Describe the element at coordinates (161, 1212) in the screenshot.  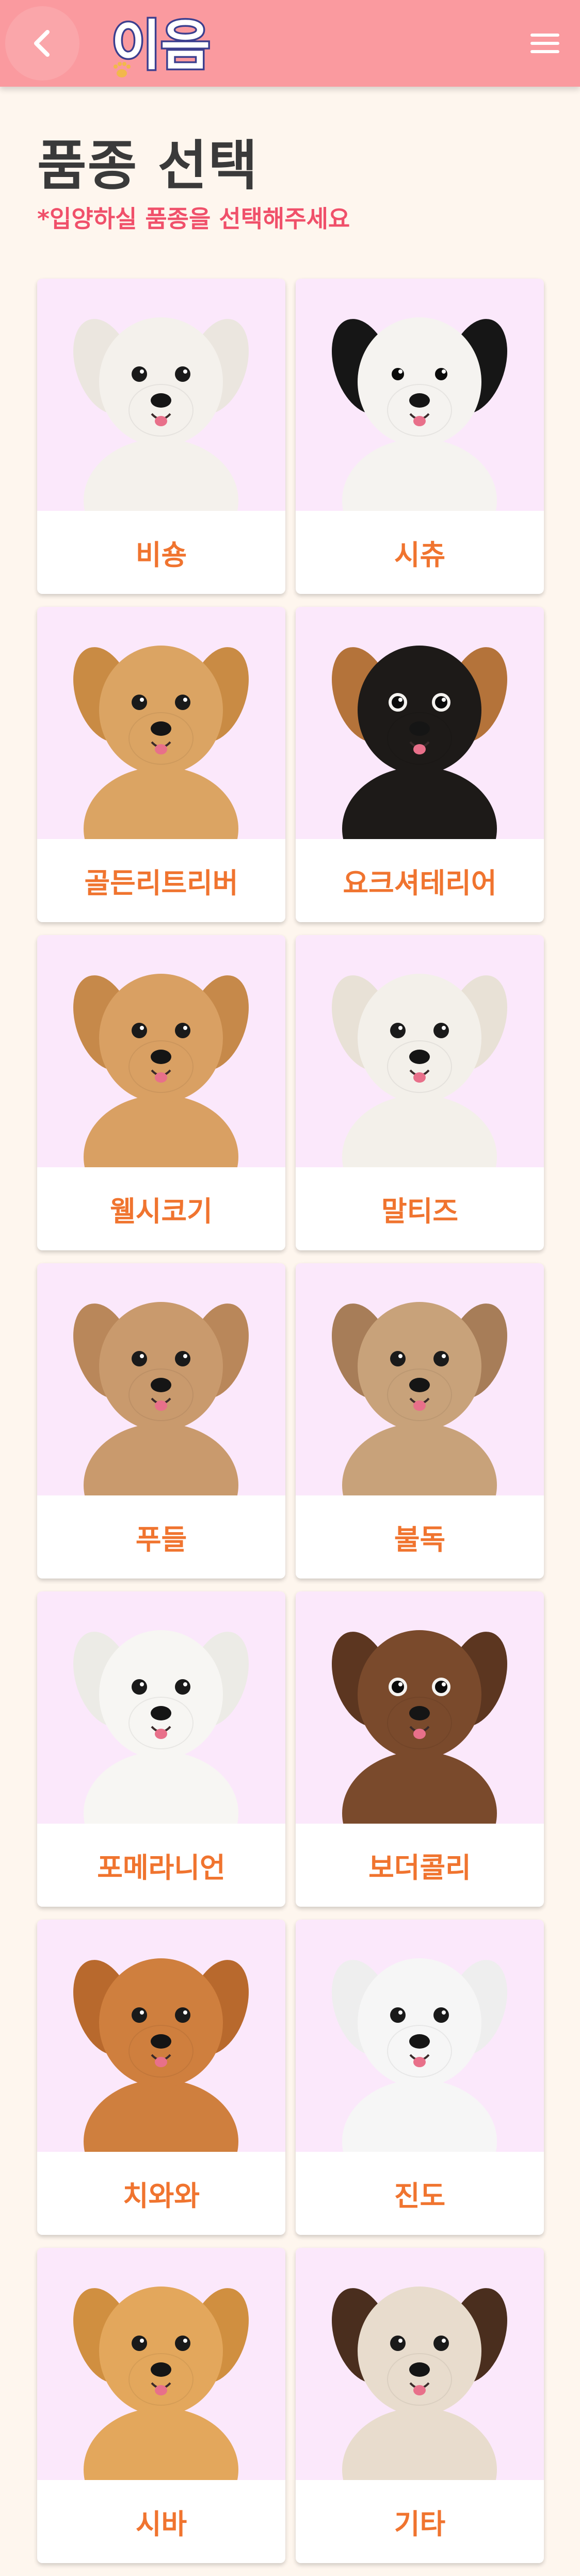
I see `breed-label: 웰시코기` at that location.